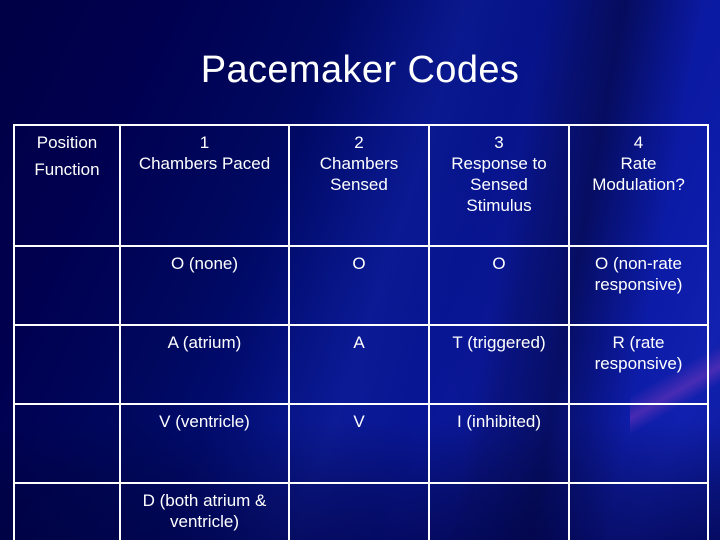 The width and height of the screenshot is (720, 540). I want to click on table-row: V (ventricle) V I (inhibited), so click(361, 443).